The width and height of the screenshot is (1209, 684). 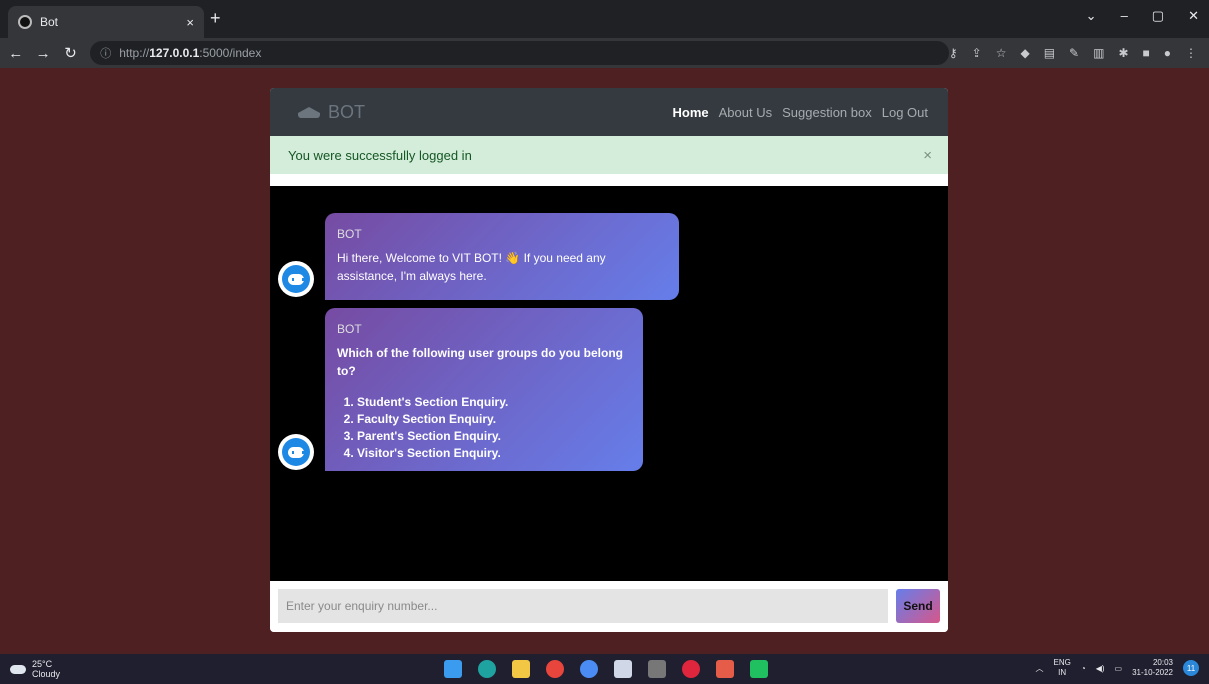 What do you see at coordinates (190, 22) in the screenshot?
I see `tab-close-button: ×` at bounding box center [190, 22].